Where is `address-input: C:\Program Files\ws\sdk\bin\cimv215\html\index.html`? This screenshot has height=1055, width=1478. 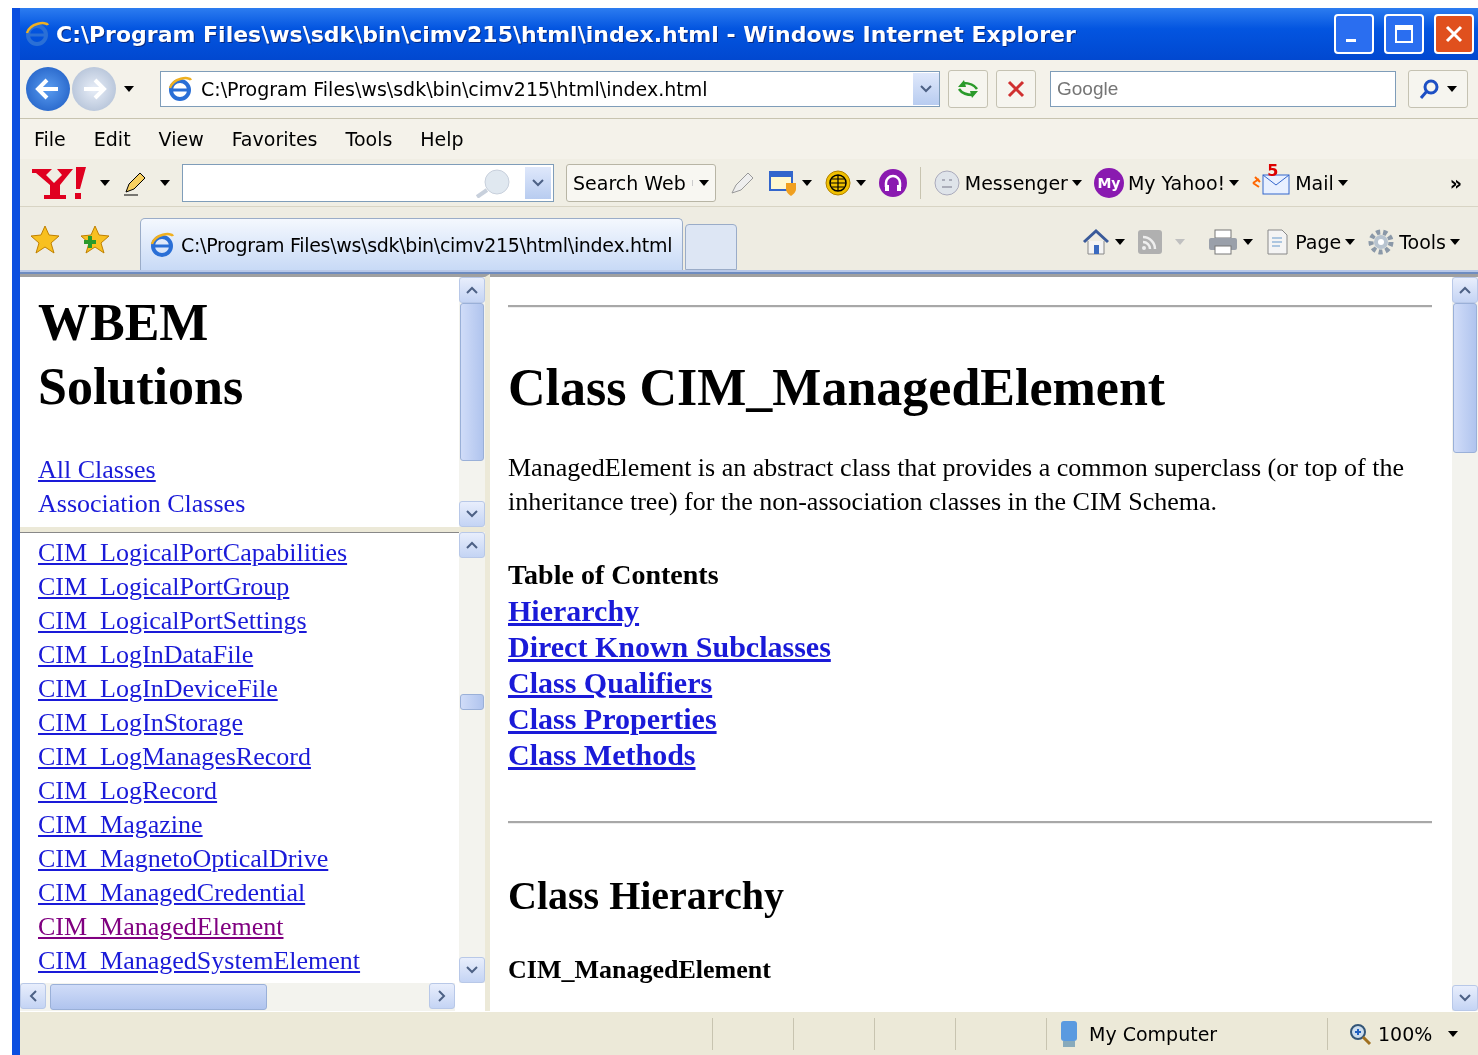
address-input: C:\Program Files\ws\sdk\bin\cimv215\html\index.html is located at coordinates (553, 89).